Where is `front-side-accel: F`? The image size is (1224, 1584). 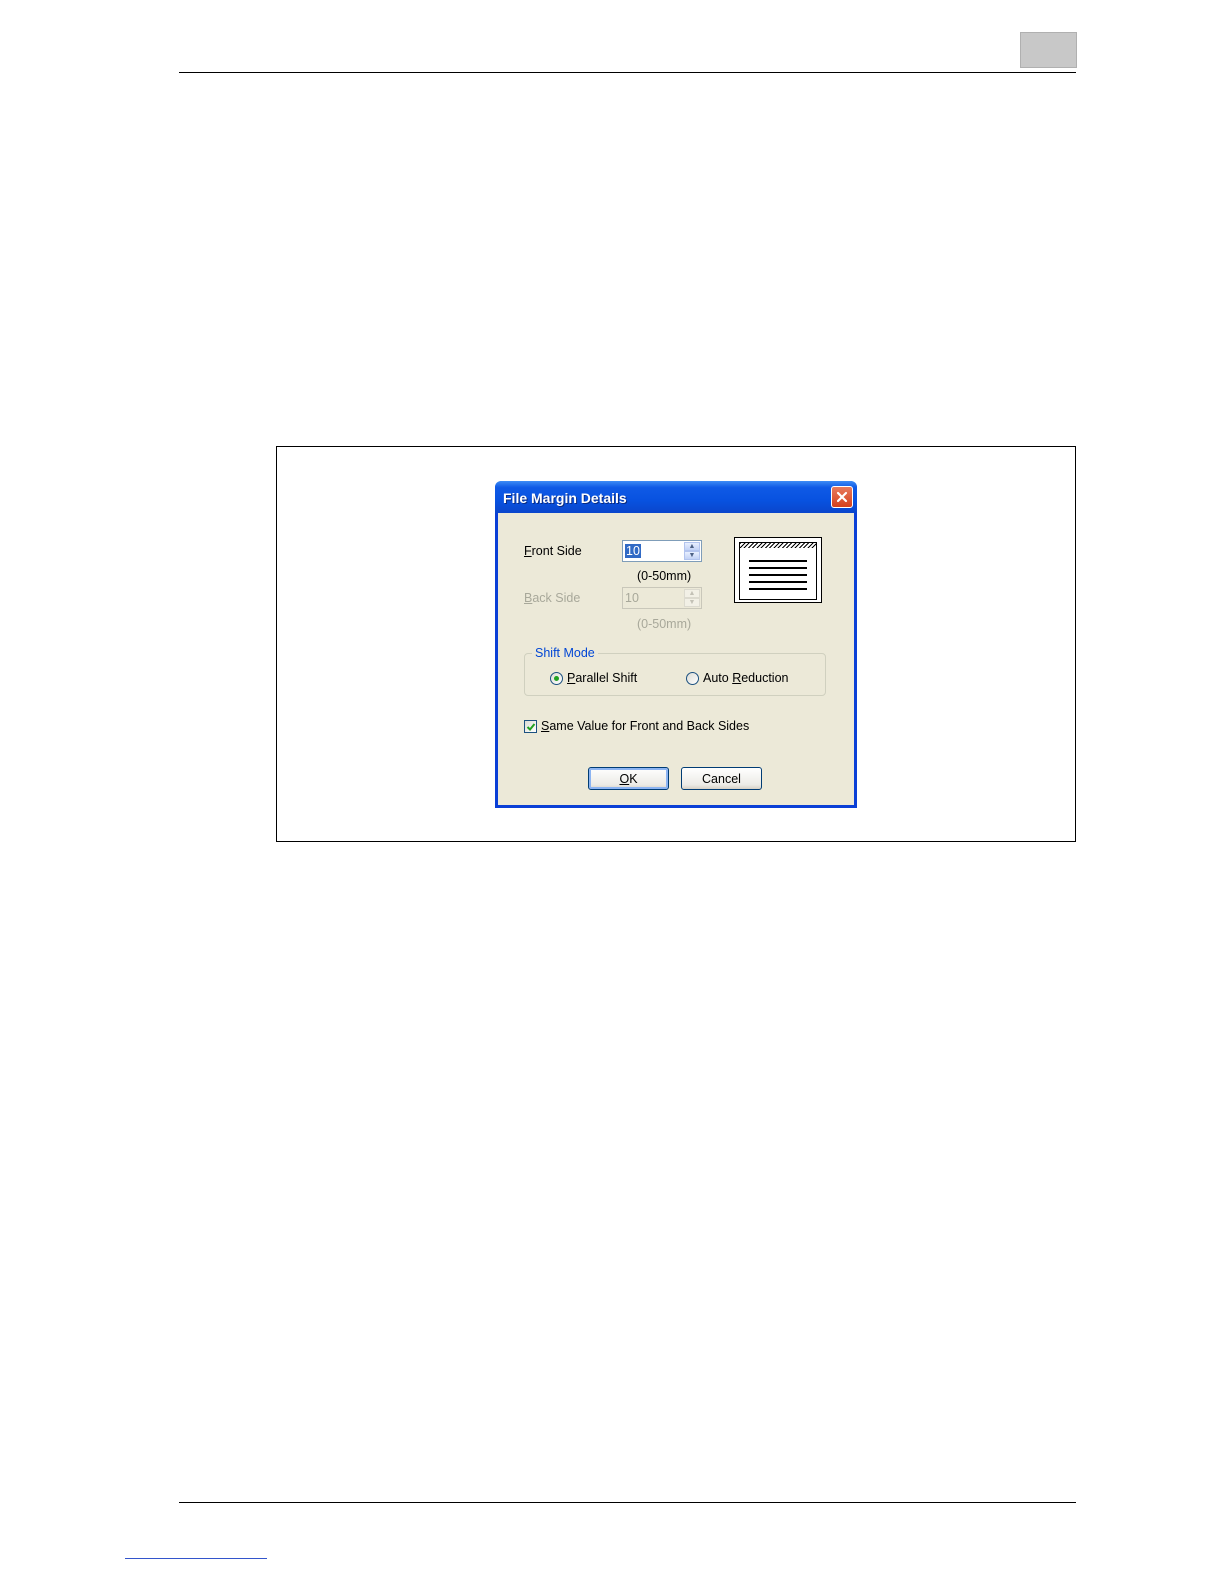
front-side-accel: F is located at coordinates (528, 551).